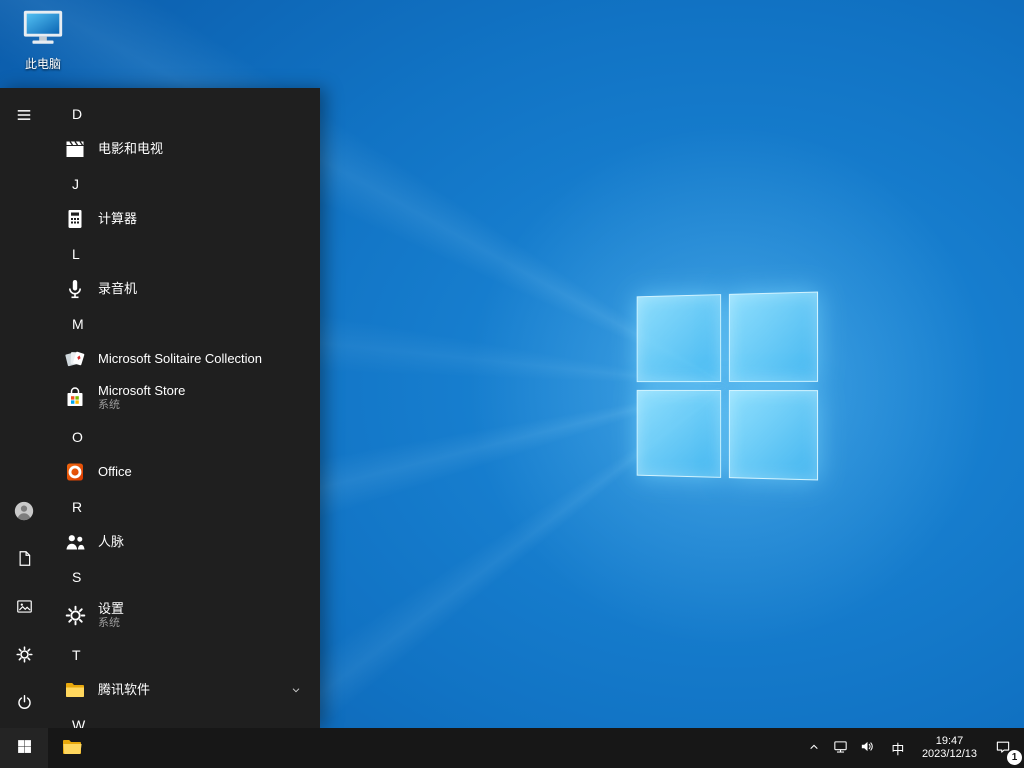 This screenshot has height=768, width=1024. Describe the element at coordinates (43, 30) in the screenshot. I see `this-pc-monitor-icon` at that location.